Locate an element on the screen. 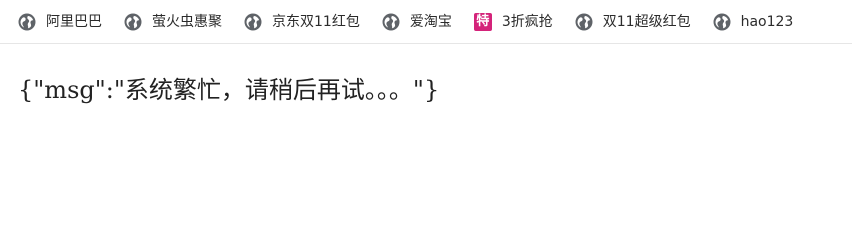 This screenshot has width=852, height=240. bookmark-double11-super-redpacket: 双11超级红包 is located at coordinates (633, 22).